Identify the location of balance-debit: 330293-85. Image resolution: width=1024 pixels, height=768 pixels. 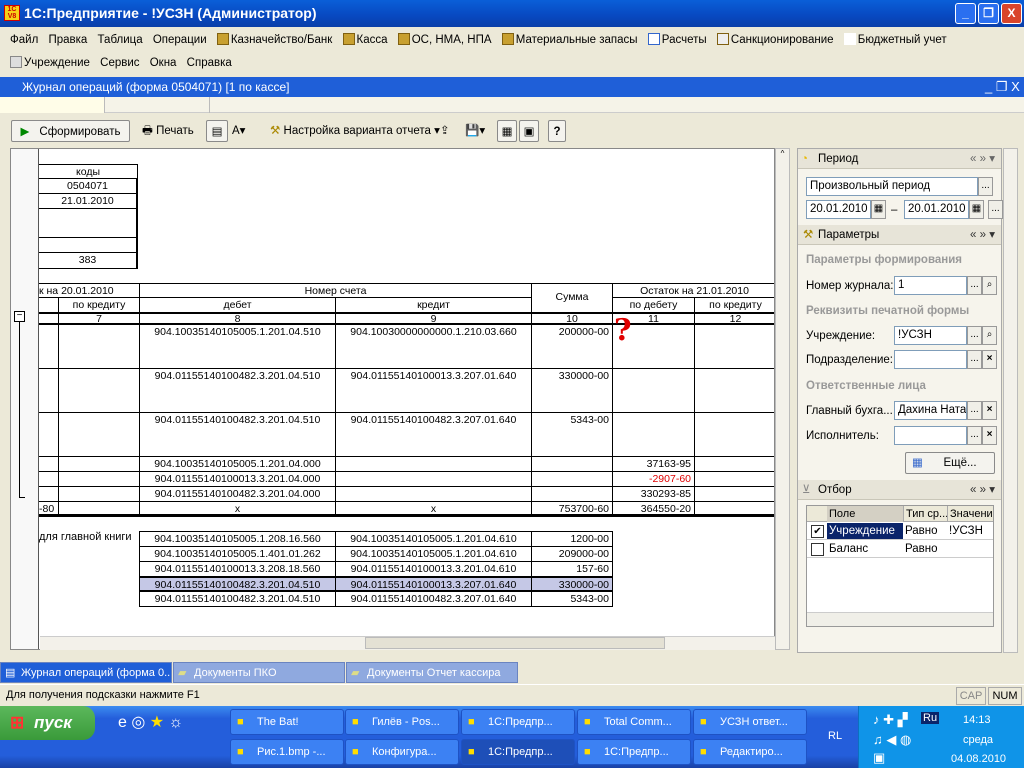
(653, 494).